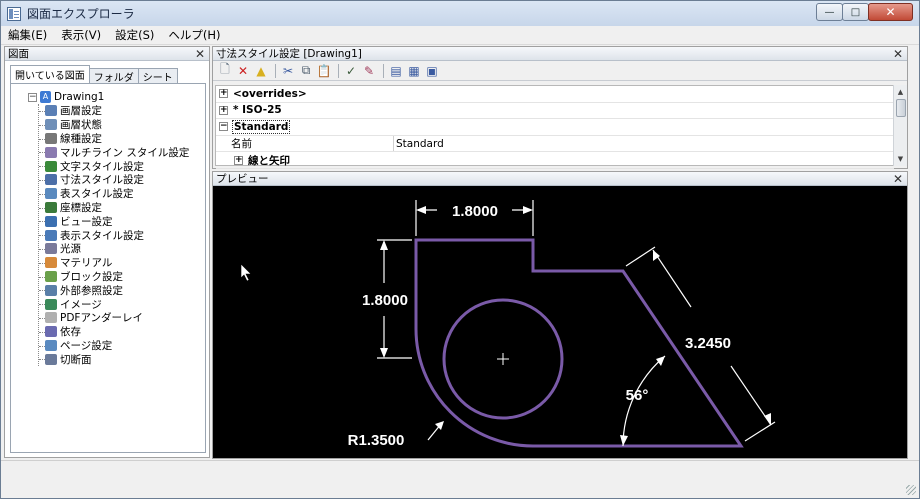 The width and height of the screenshot is (920, 499). I want to click on tree-item: ブロック設定, so click(114, 277).